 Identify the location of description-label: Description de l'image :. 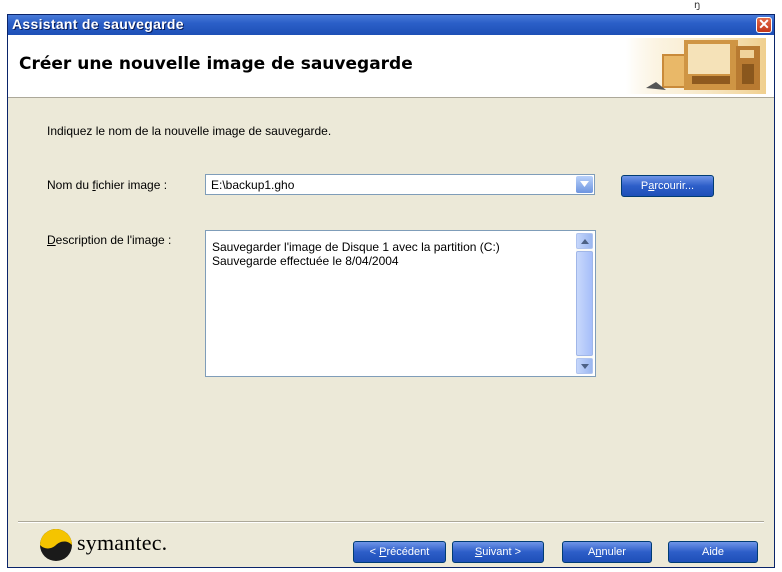
(109, 240).